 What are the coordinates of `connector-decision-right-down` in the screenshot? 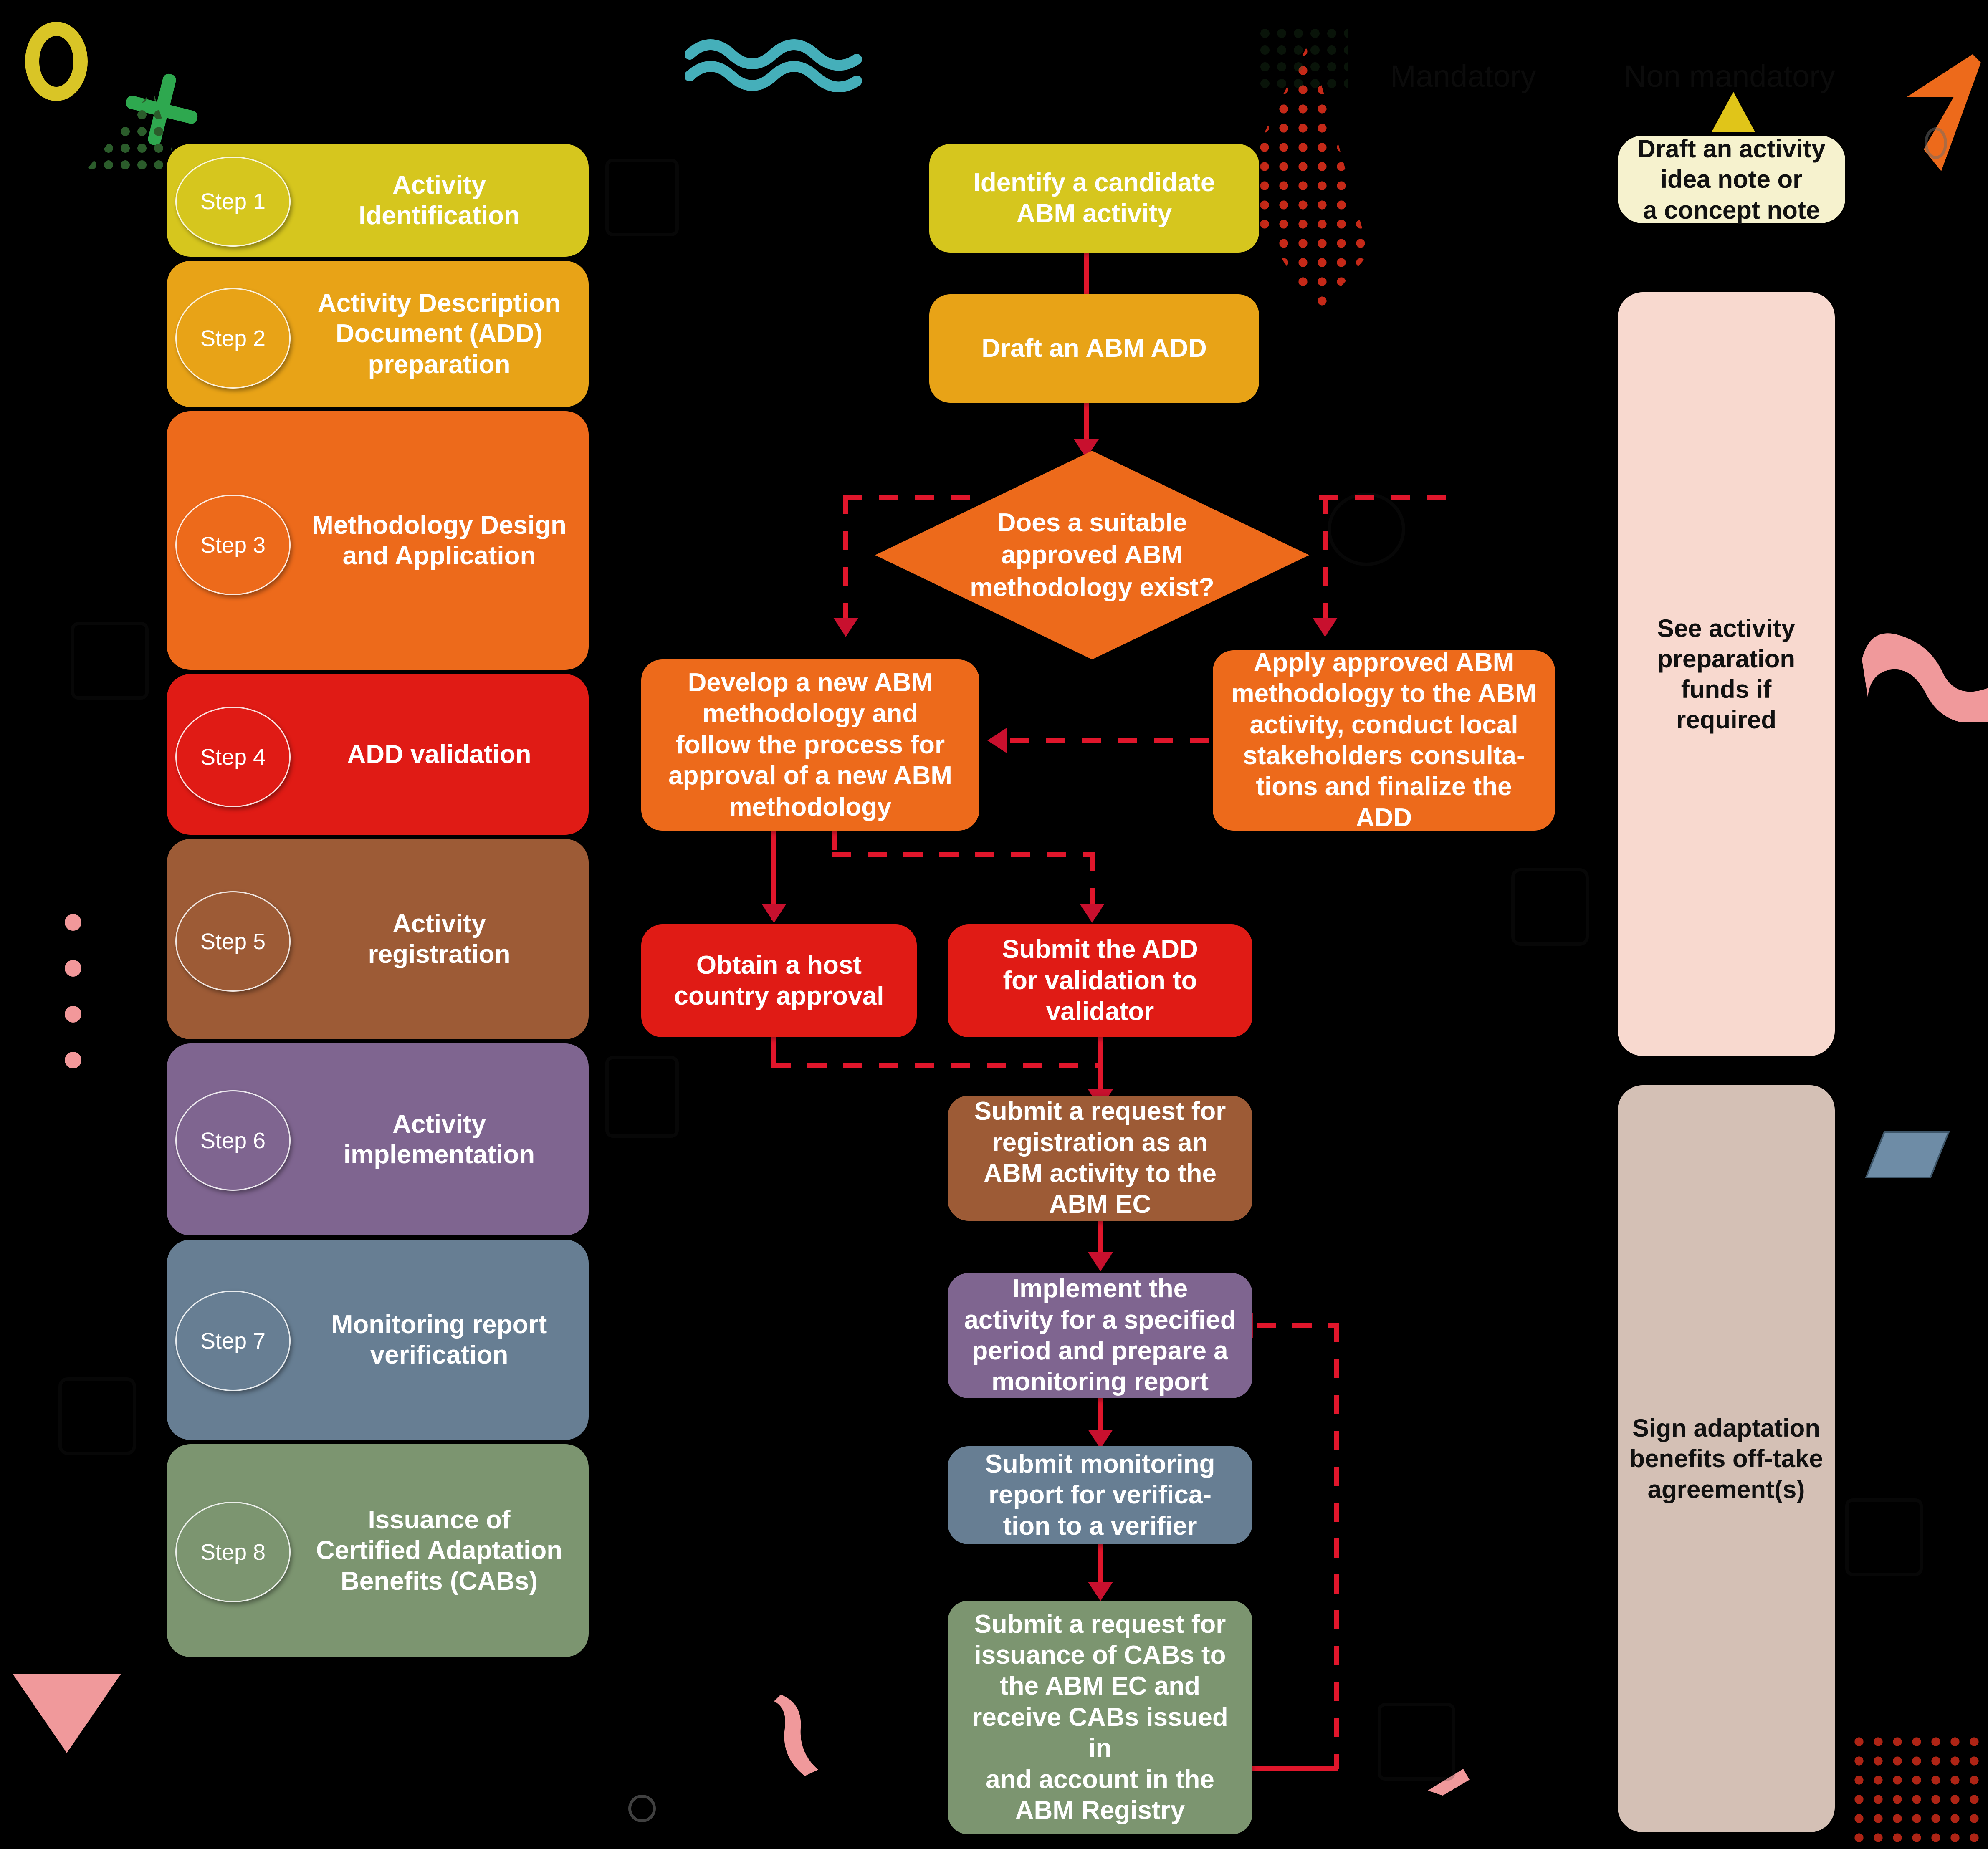 It's located at (1325, 564).